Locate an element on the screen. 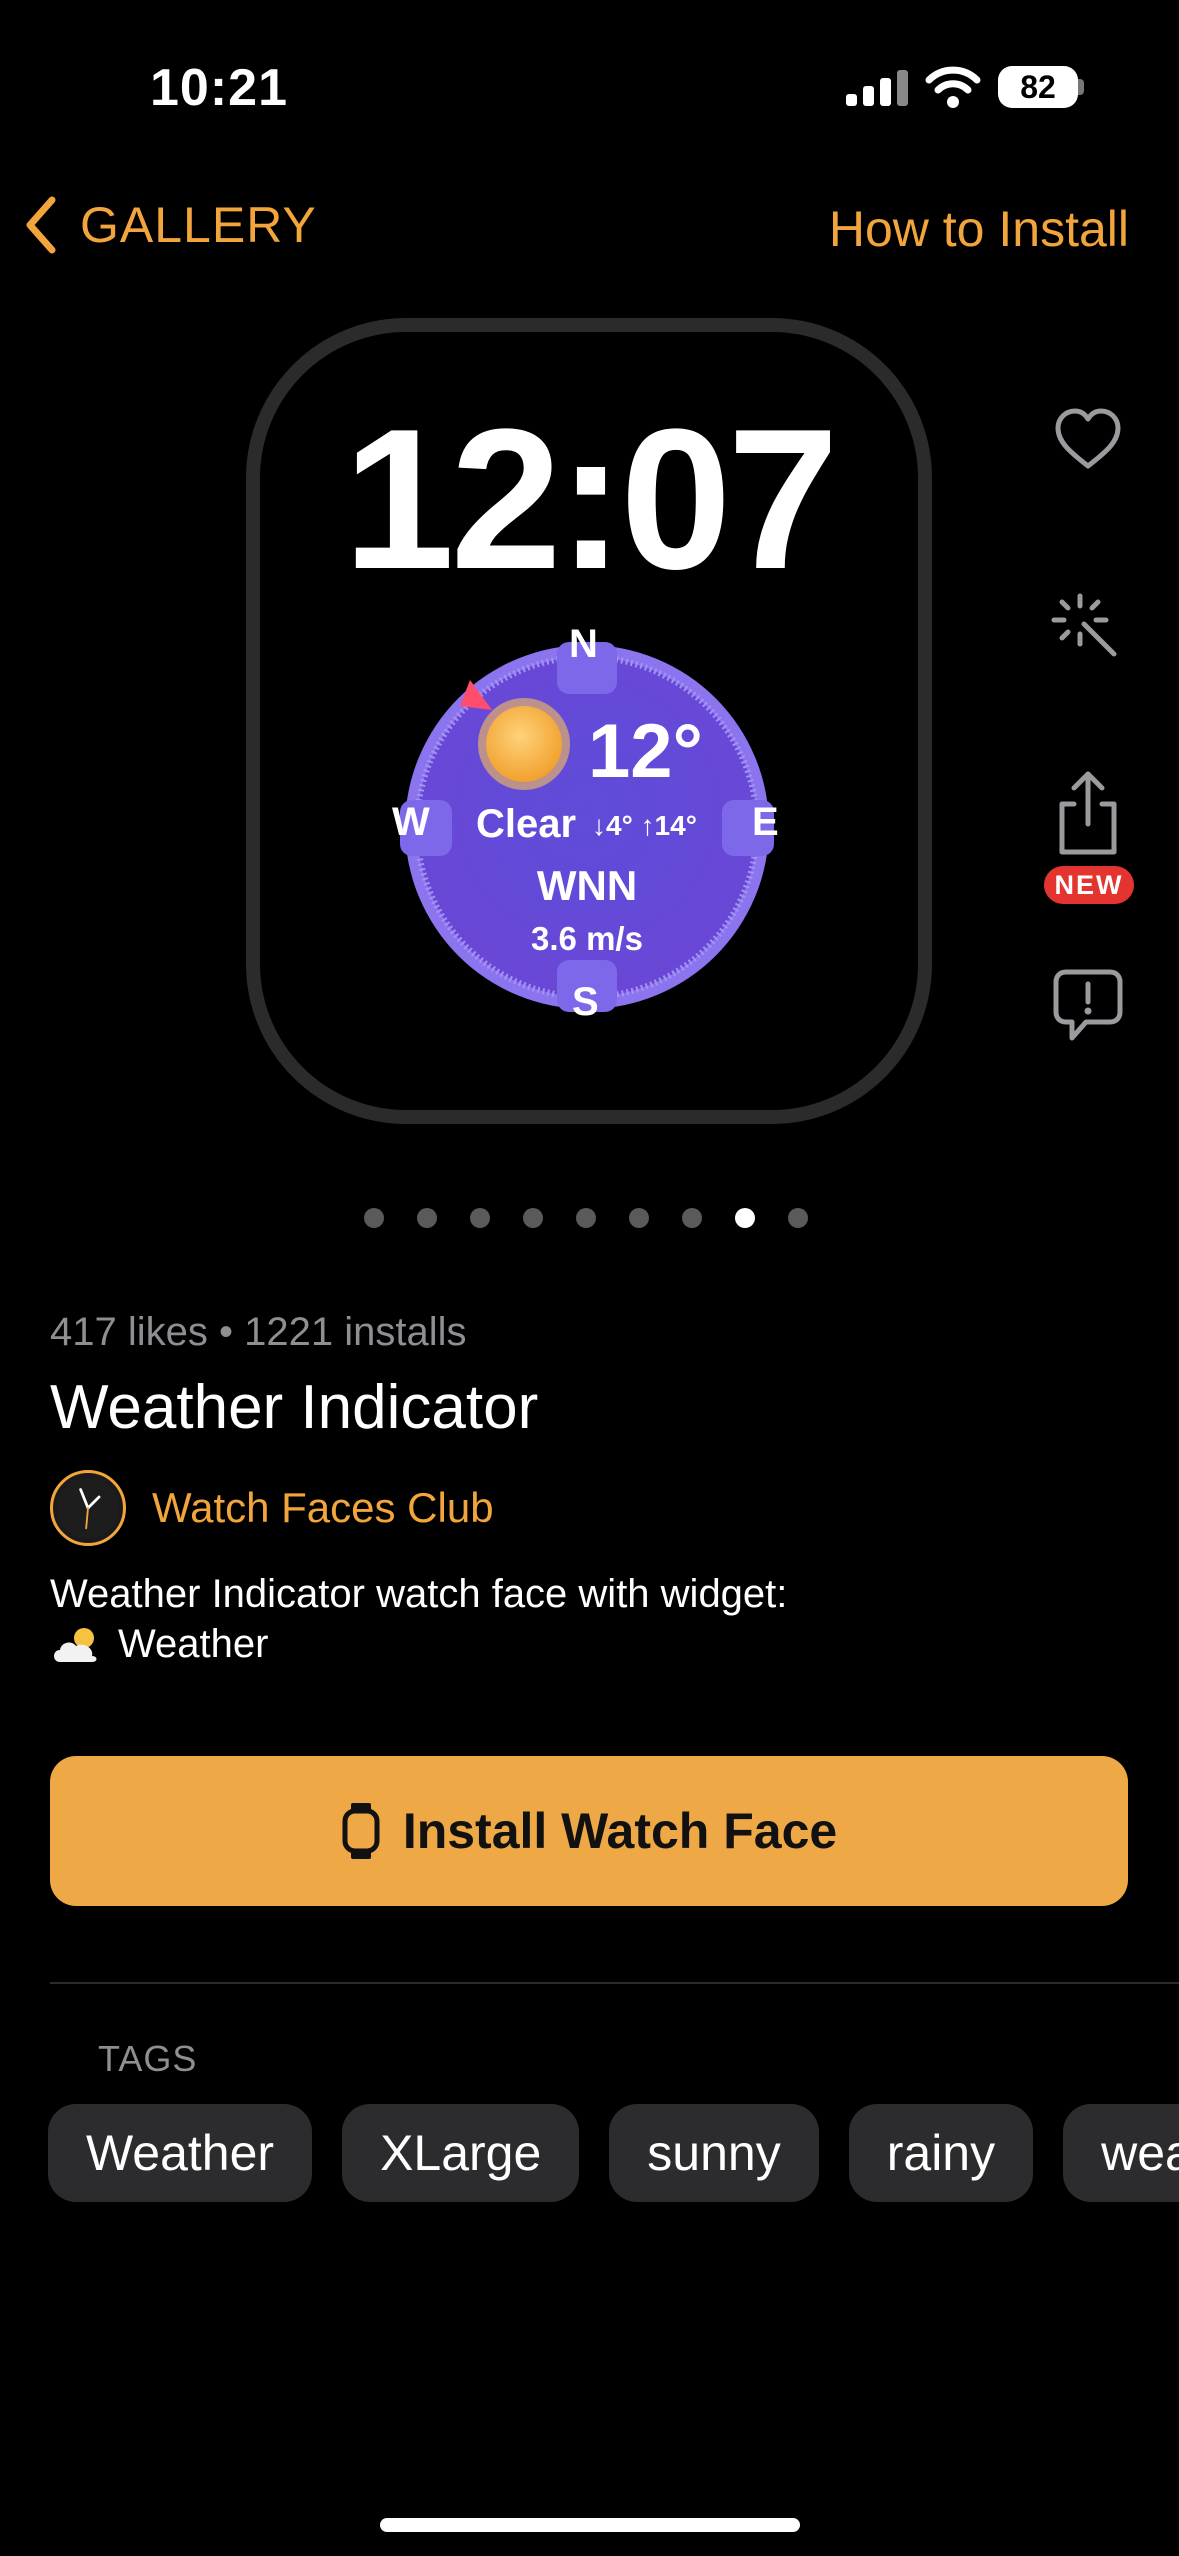 Image resolution: width=1179 pixels, height=2556 pixels. author-link: Watch Faces Club is located at coordinates (272, 1508).